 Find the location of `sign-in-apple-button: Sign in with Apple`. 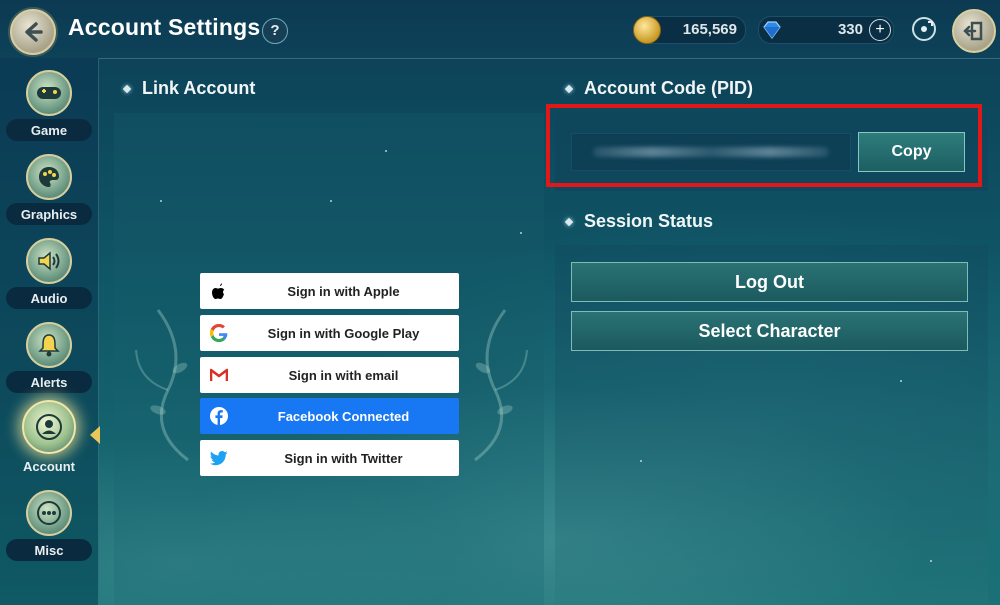

sign-in-apple-button: Sign in with Apple is located at coordinates (329, 291).